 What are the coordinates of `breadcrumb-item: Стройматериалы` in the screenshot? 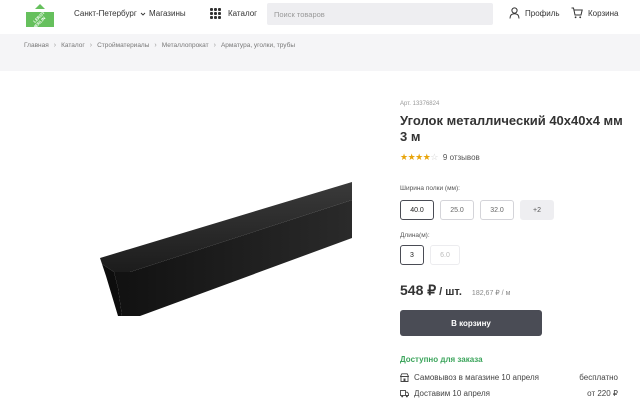 It's located at (123, 45).